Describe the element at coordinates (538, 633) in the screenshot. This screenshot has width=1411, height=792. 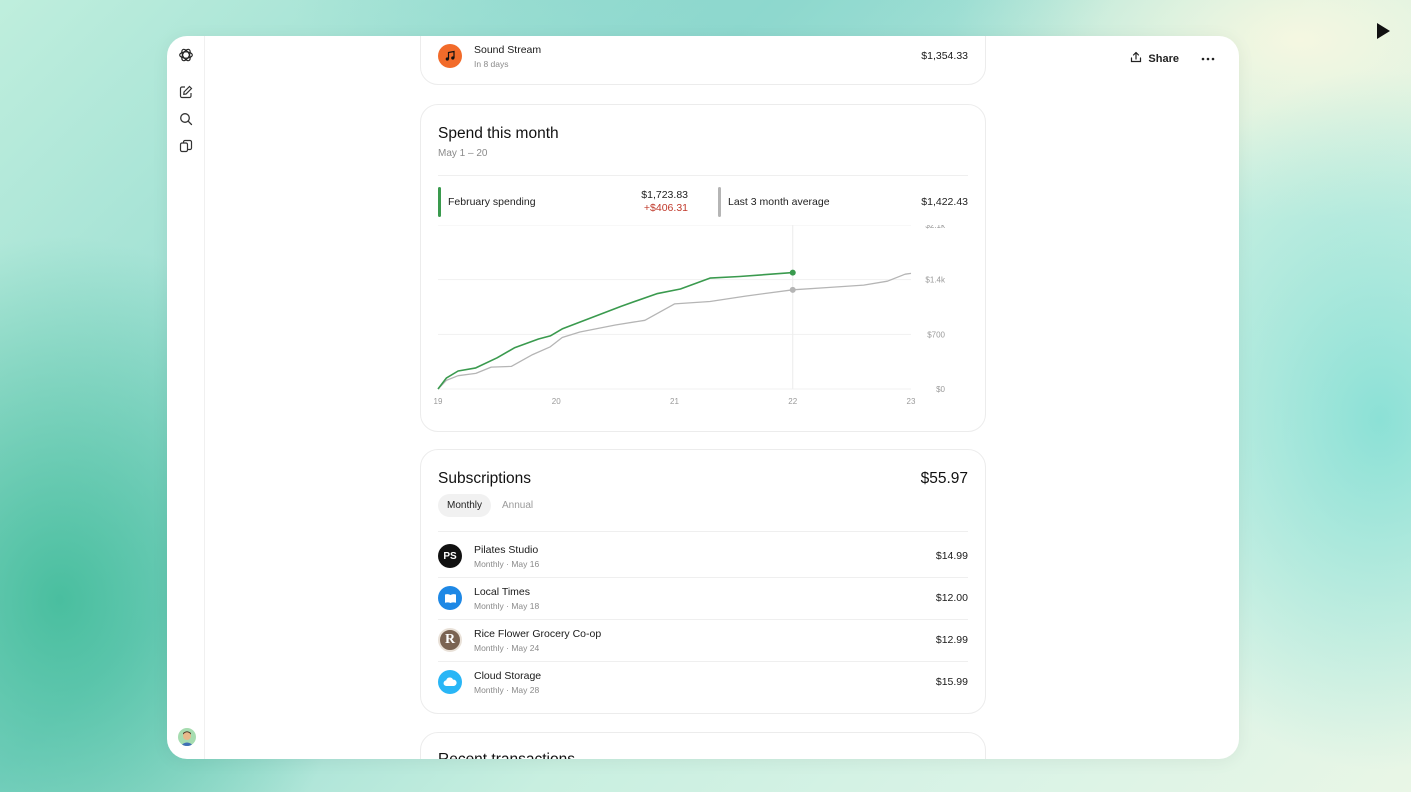
I see `item-name: Rice Flower Grocery Co-op` at that location.